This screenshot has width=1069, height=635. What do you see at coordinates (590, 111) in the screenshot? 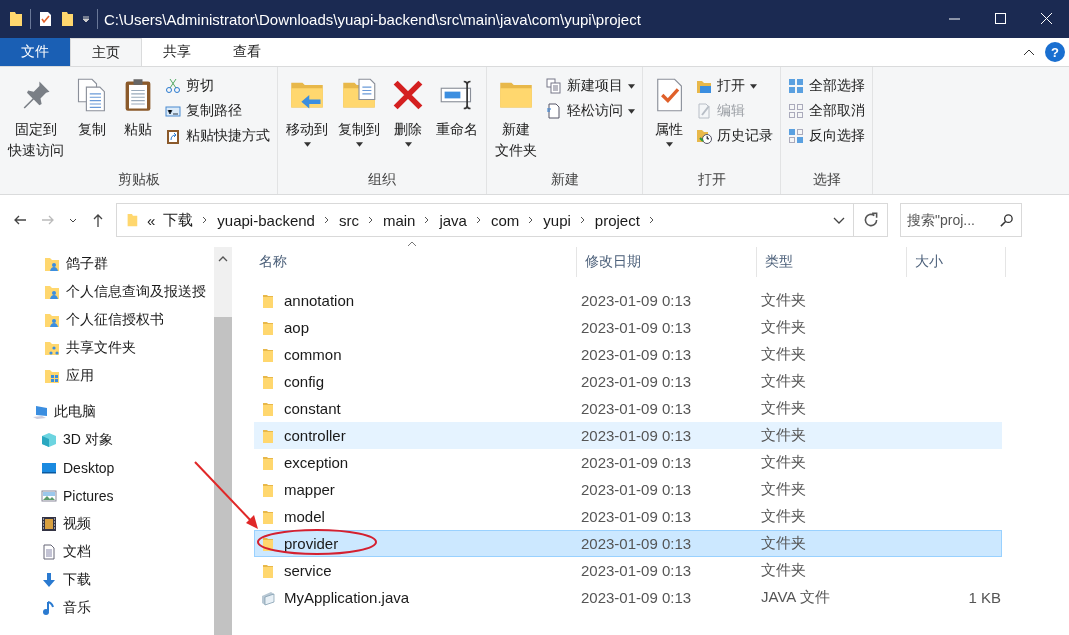
I see `ribbon-button: 轻松访问` at bounding box center [590, 111].